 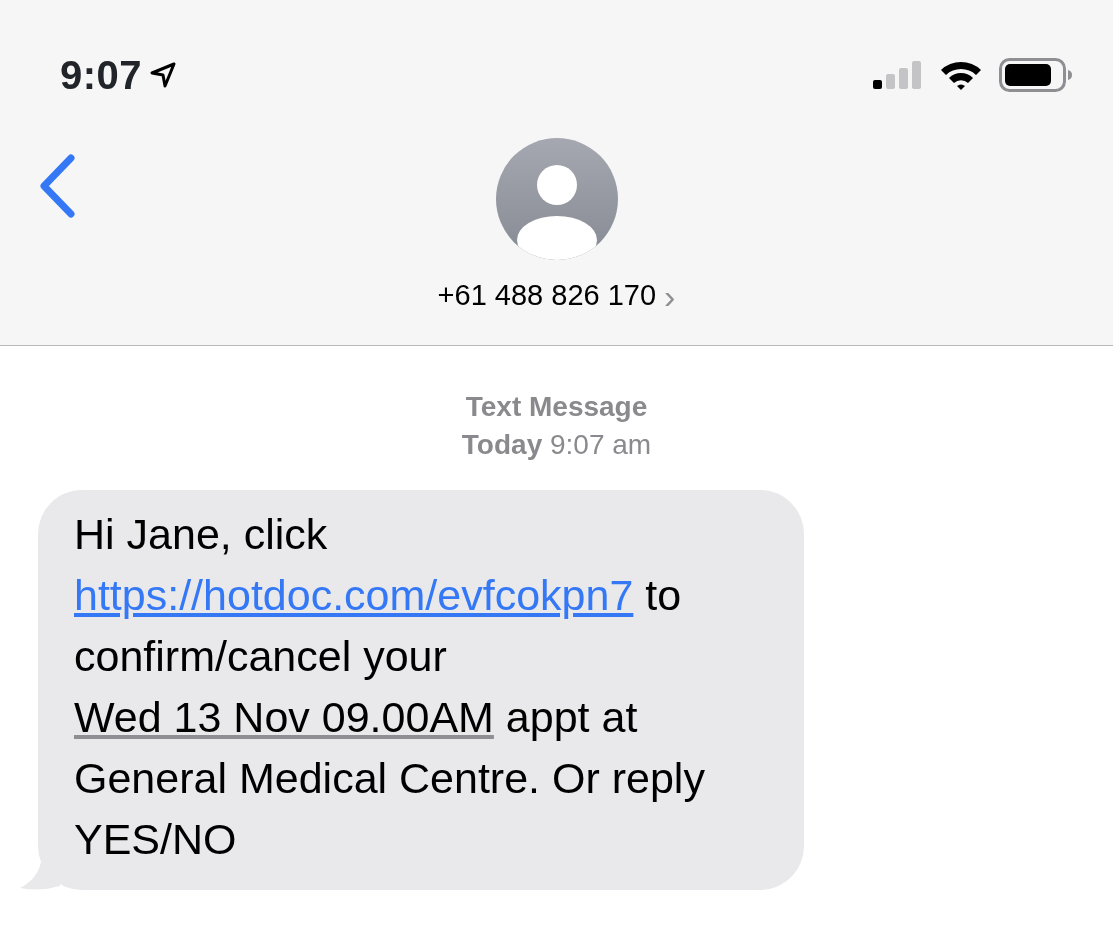 What do you see at coordinates (101, 75) in the screenshot?
I see `status-time: 9:07` at bounding box center [101, 75].